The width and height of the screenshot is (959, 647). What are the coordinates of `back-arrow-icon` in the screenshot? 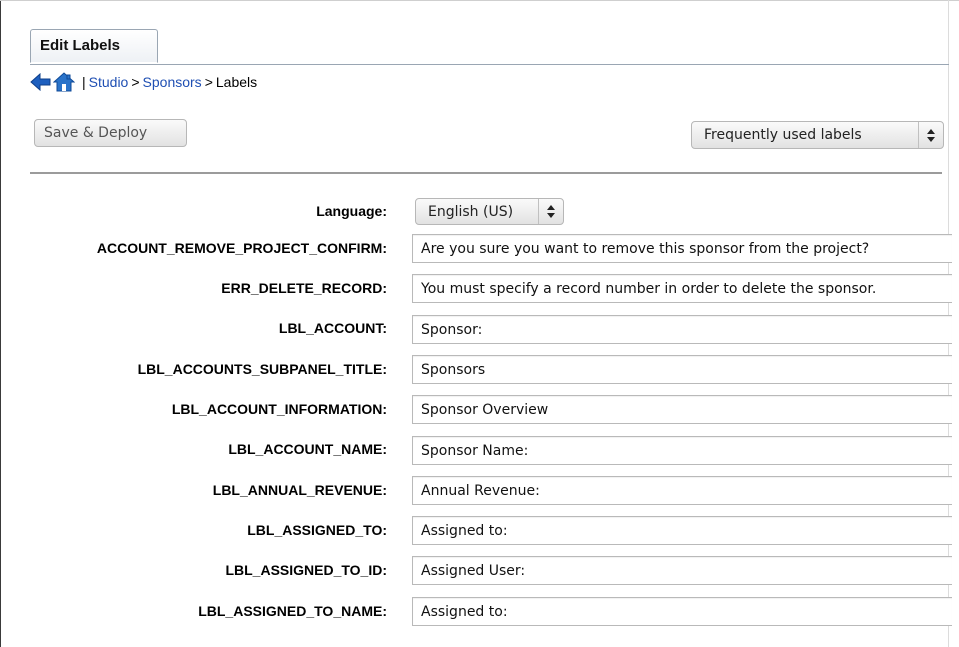 It's located at (41, 82).